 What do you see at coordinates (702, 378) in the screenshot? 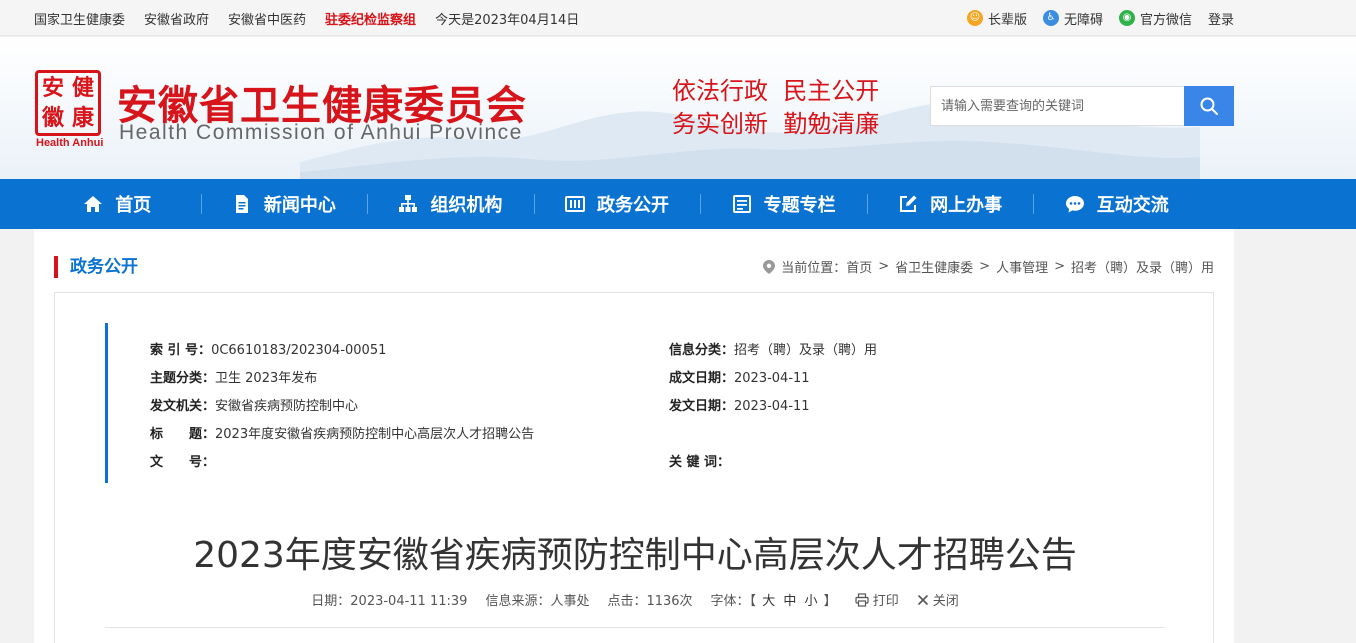
I see `meta-label: 成文日期：` at bounding box center [702, 378].